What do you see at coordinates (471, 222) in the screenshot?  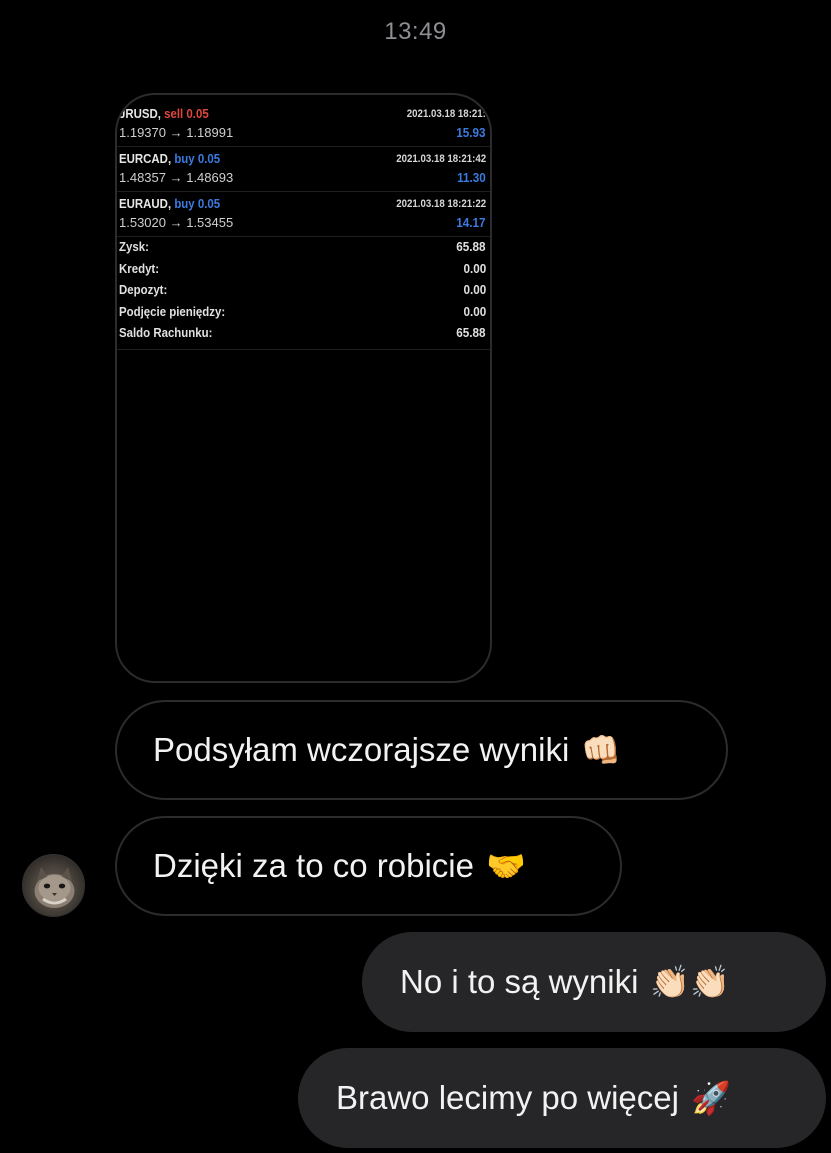 I see `trade-profit: 14.17` at bounding box center [471, 222].